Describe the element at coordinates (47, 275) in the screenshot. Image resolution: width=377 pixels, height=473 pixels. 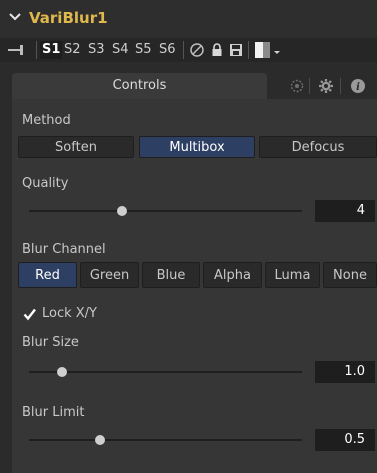
I see `channel-red-button: Red` at that location.